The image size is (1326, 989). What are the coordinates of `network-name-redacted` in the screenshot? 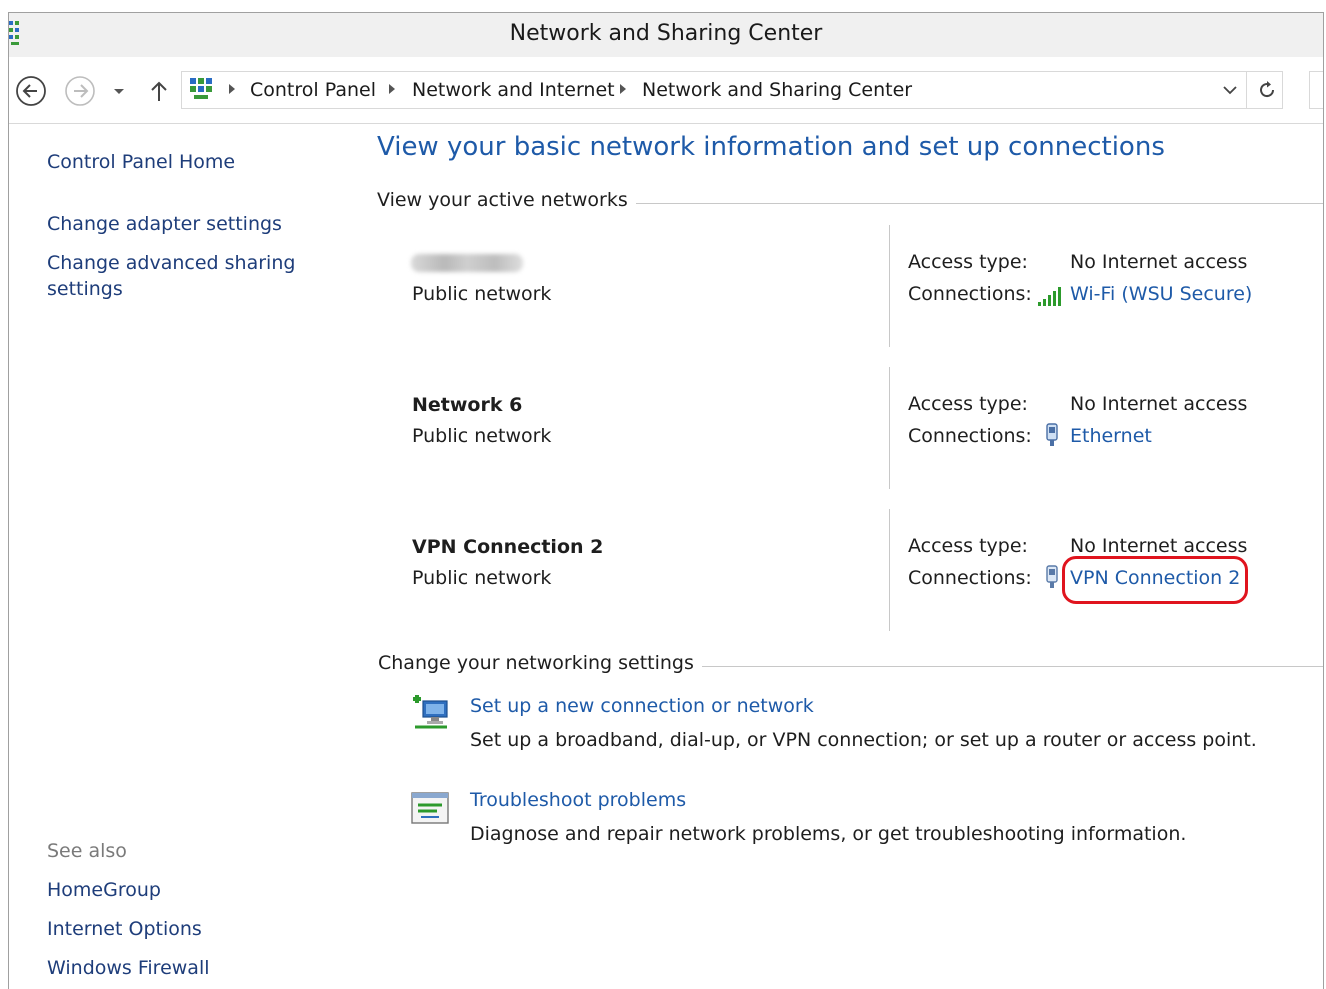 It's located at (467, 263).